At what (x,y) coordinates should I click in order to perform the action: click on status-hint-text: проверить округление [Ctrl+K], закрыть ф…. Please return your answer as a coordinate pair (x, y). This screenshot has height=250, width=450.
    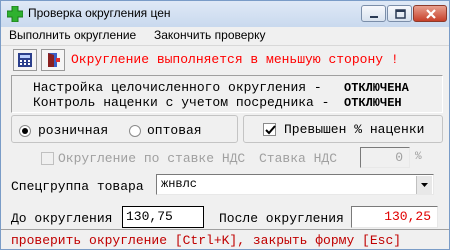
    Looking at the image, I should click on (206, 240).